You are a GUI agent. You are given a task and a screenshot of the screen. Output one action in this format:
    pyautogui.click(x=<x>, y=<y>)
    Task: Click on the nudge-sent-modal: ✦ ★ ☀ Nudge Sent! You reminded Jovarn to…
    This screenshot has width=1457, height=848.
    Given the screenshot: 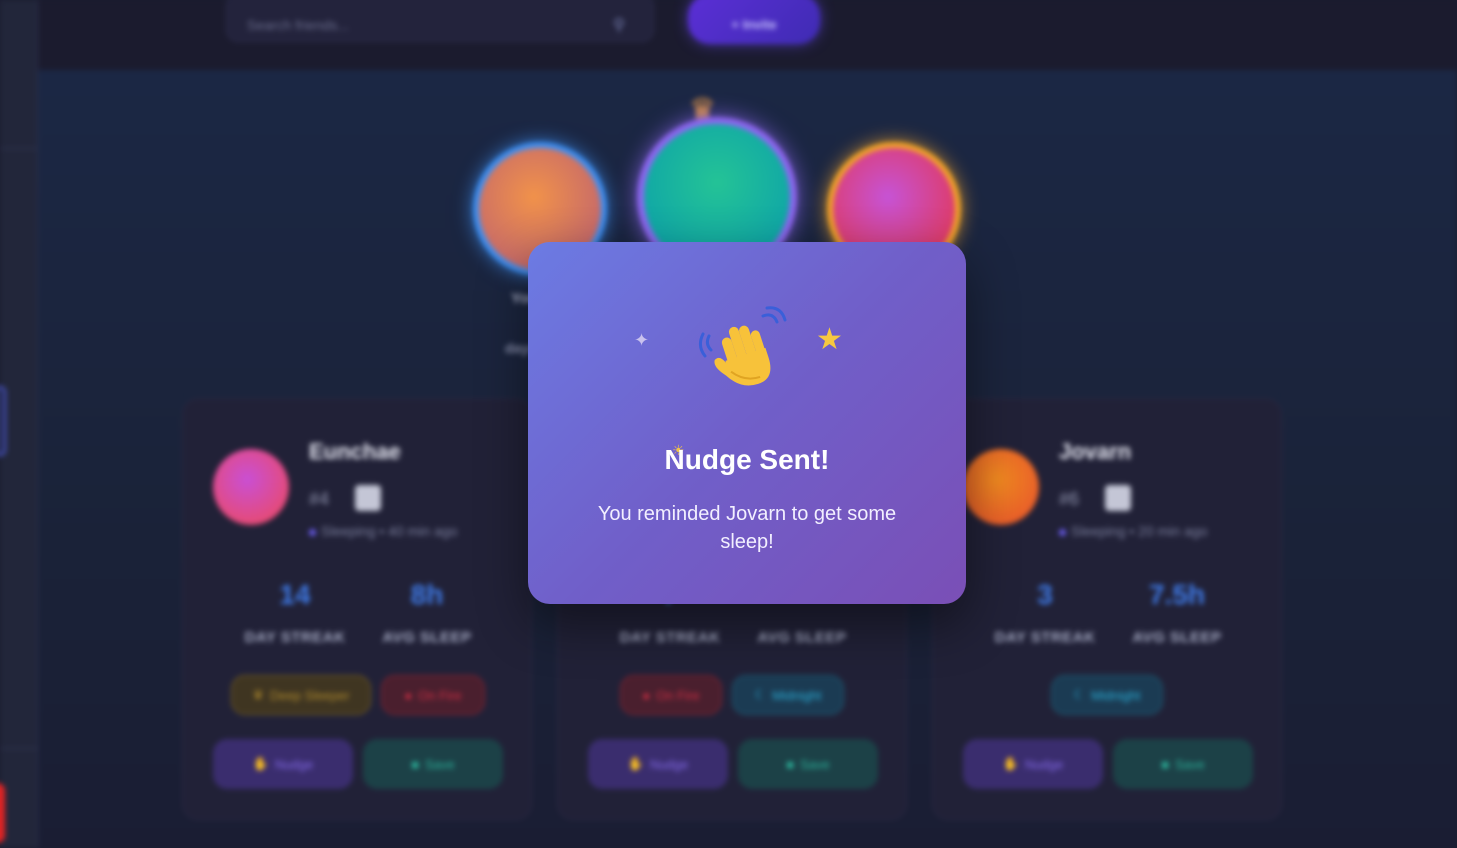 What is the action you would take?
    pyautogui.click(x=747, y=423)
    